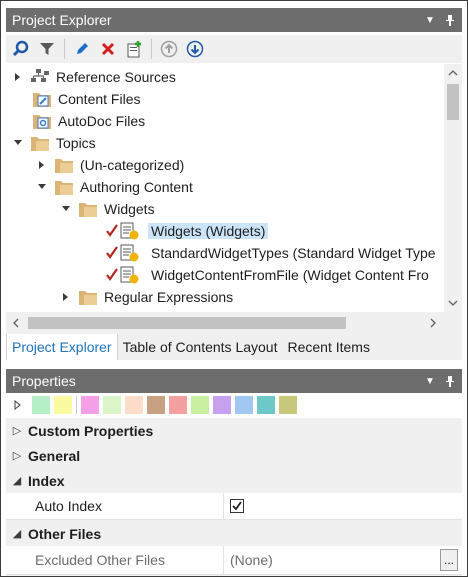 Image resolution: width=468 pixels, height=577 pixels. I want to click on toolbar-separator, so click(151, 49).